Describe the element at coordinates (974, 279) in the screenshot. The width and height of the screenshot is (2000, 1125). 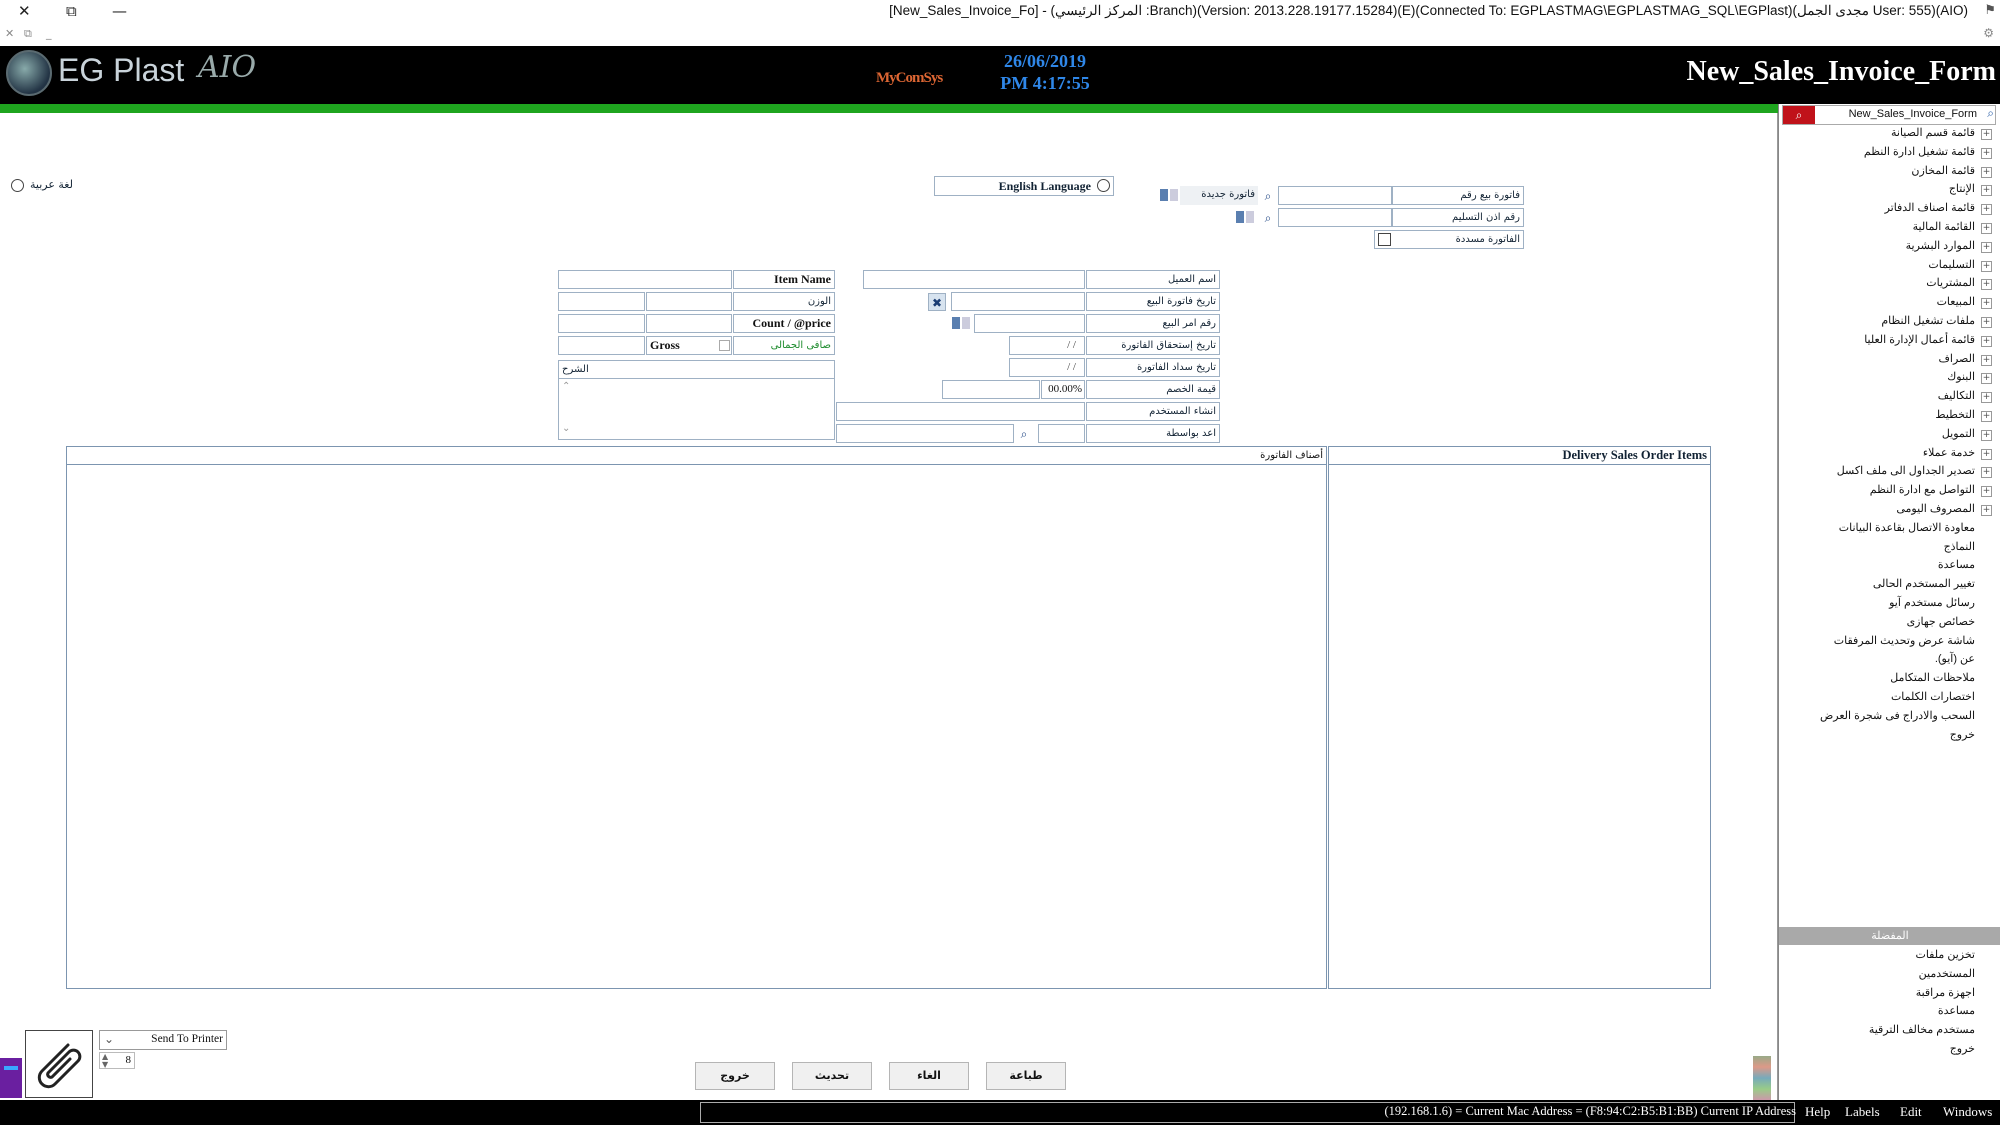
I see `customer-name-input` at that location.